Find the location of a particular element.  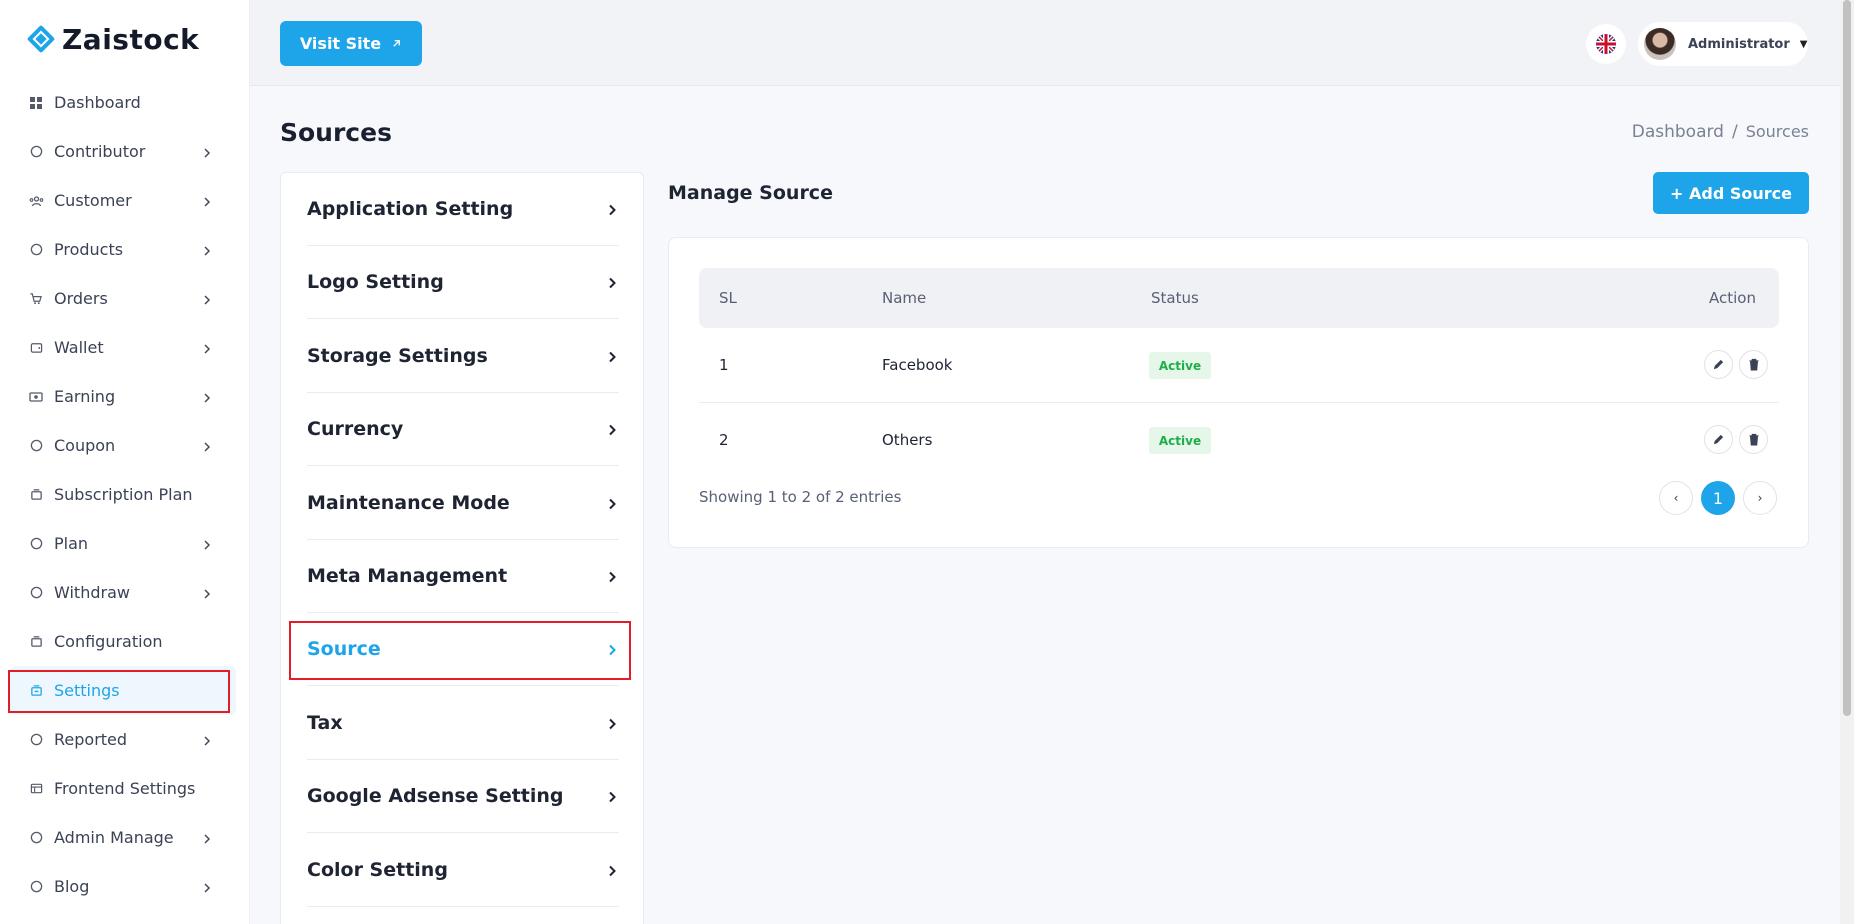

sidebar-item-reported: Reported is located at coordinates (123, 739).